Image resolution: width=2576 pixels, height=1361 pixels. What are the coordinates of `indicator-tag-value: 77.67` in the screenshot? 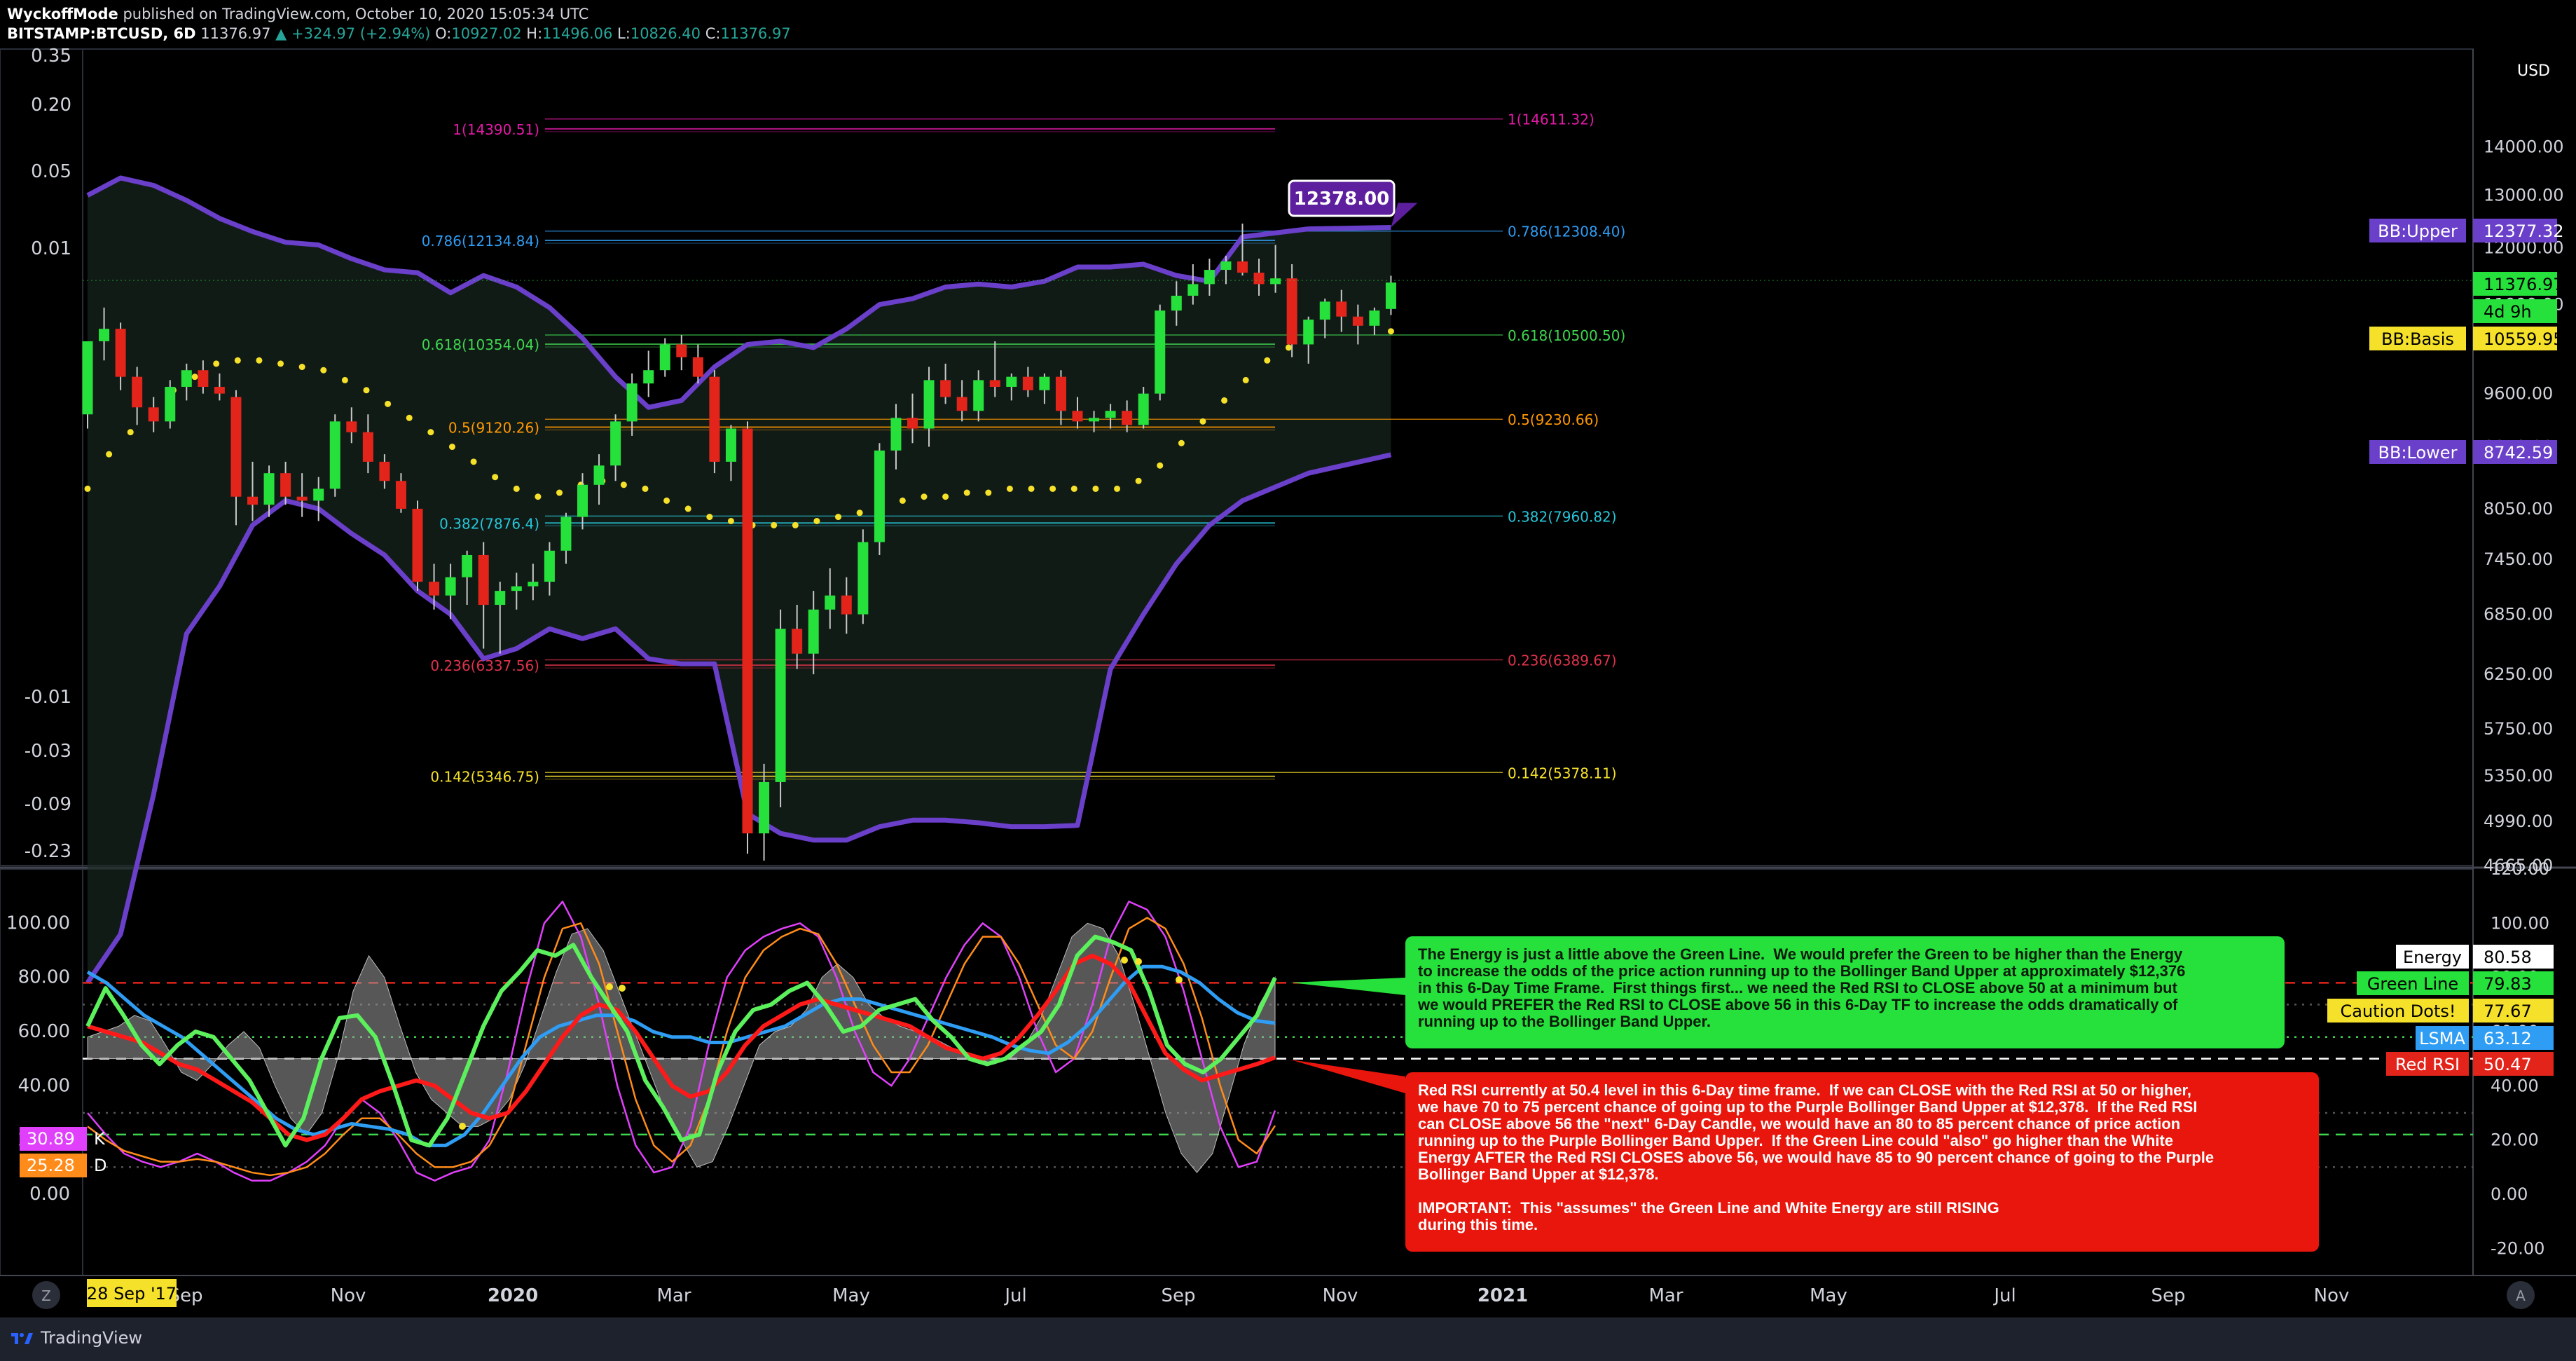 It's located at (2508, 1011).